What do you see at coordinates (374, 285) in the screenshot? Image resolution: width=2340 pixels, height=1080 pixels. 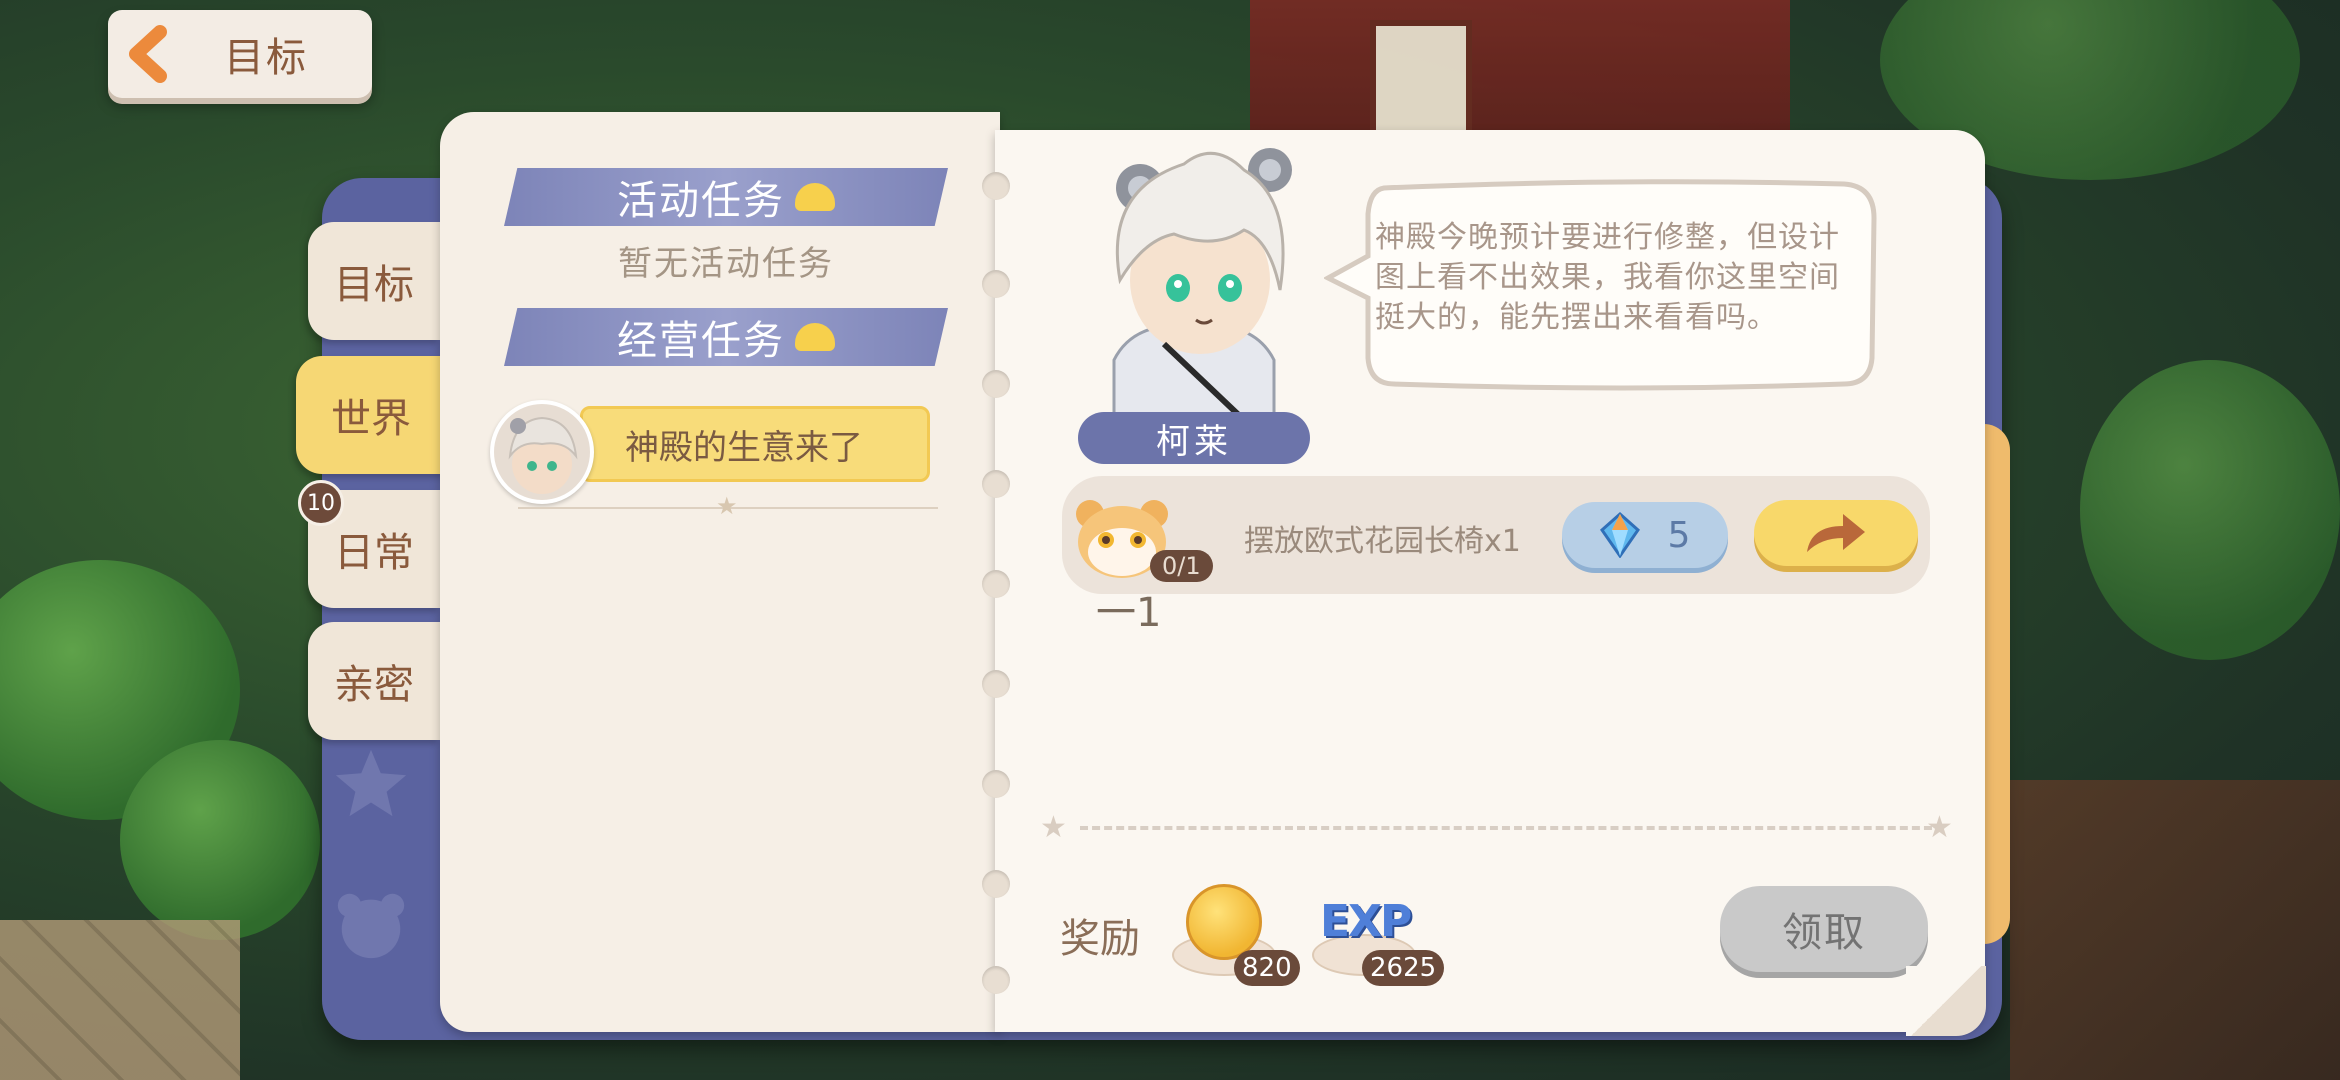 I see `tab-goal-label: 目标` at bounding box center [374, 285].